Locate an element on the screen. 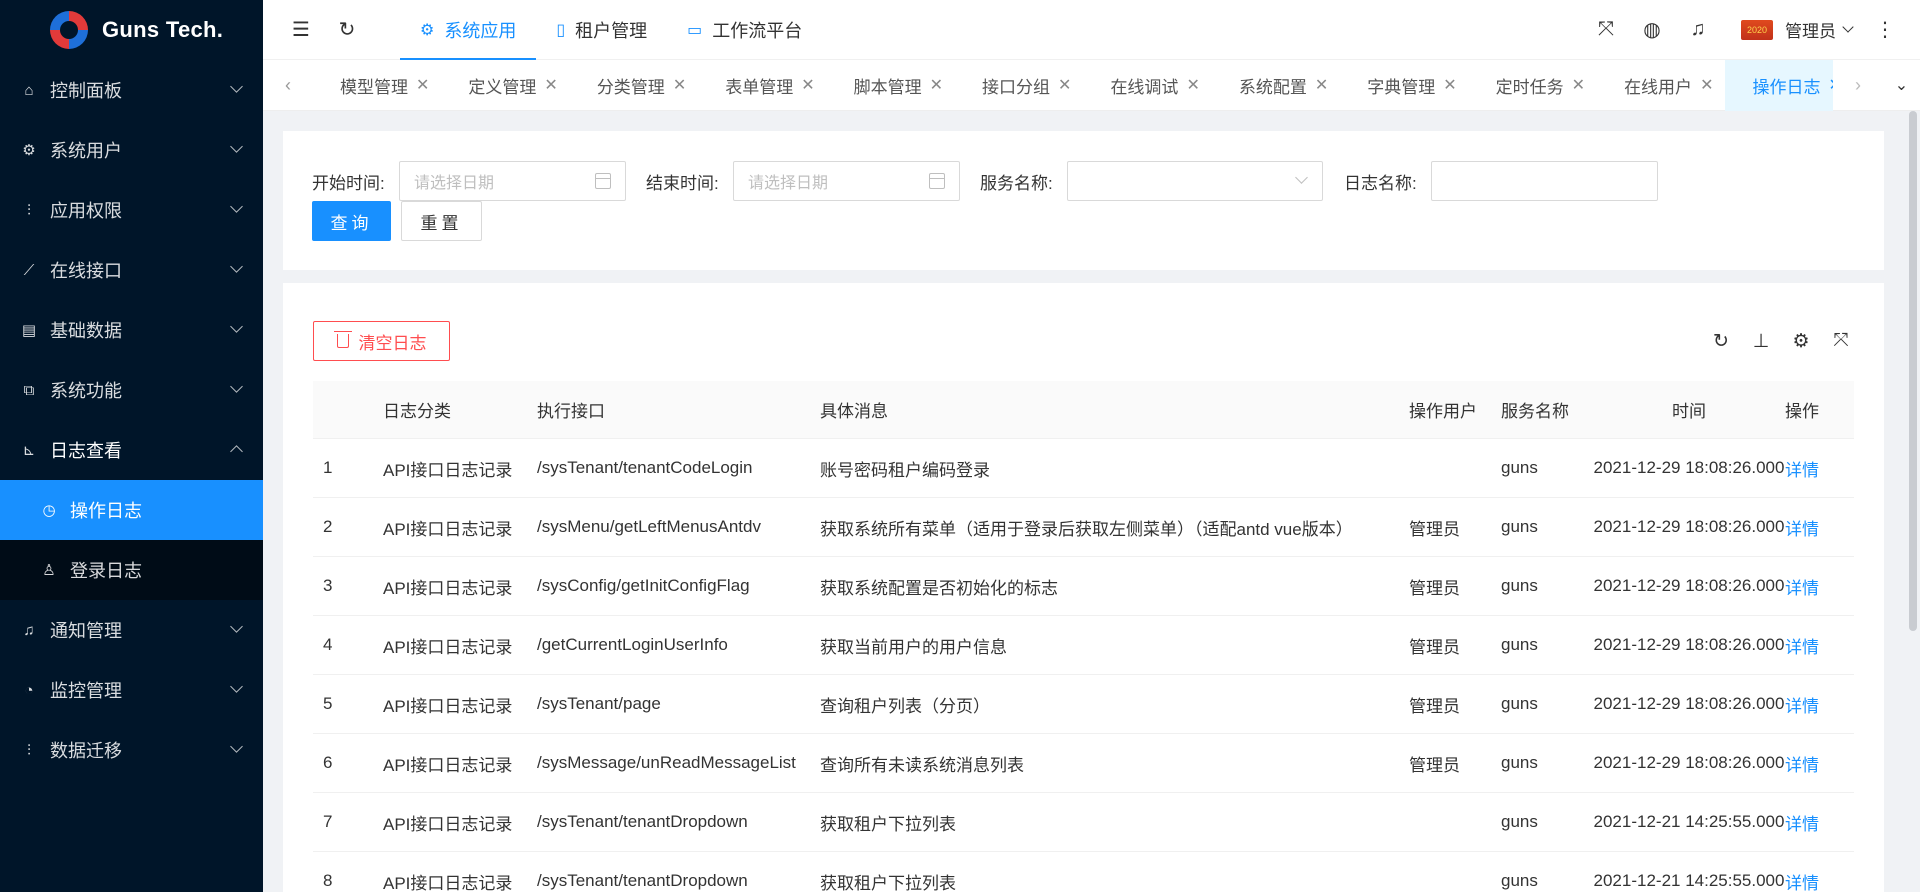  avatar: 2020 is located at coordinates (1757, 29).